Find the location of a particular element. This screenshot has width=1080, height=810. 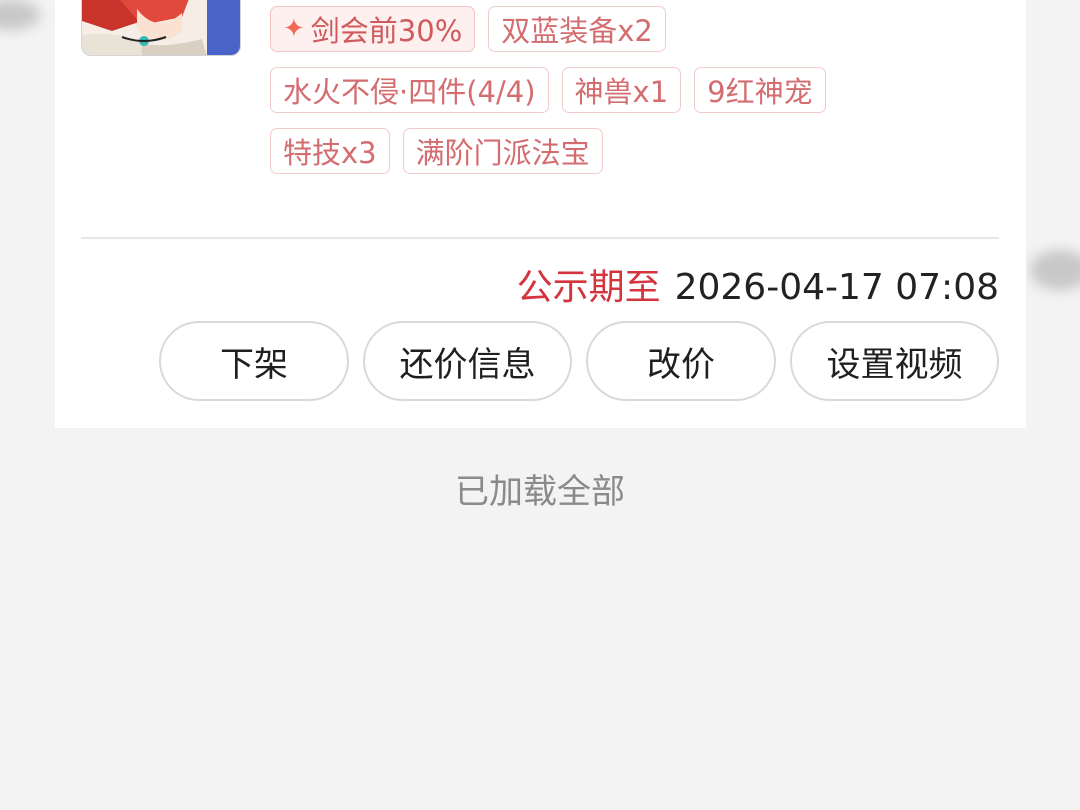

sparkle-icon: ✦ is located at coordinates (294, 29).